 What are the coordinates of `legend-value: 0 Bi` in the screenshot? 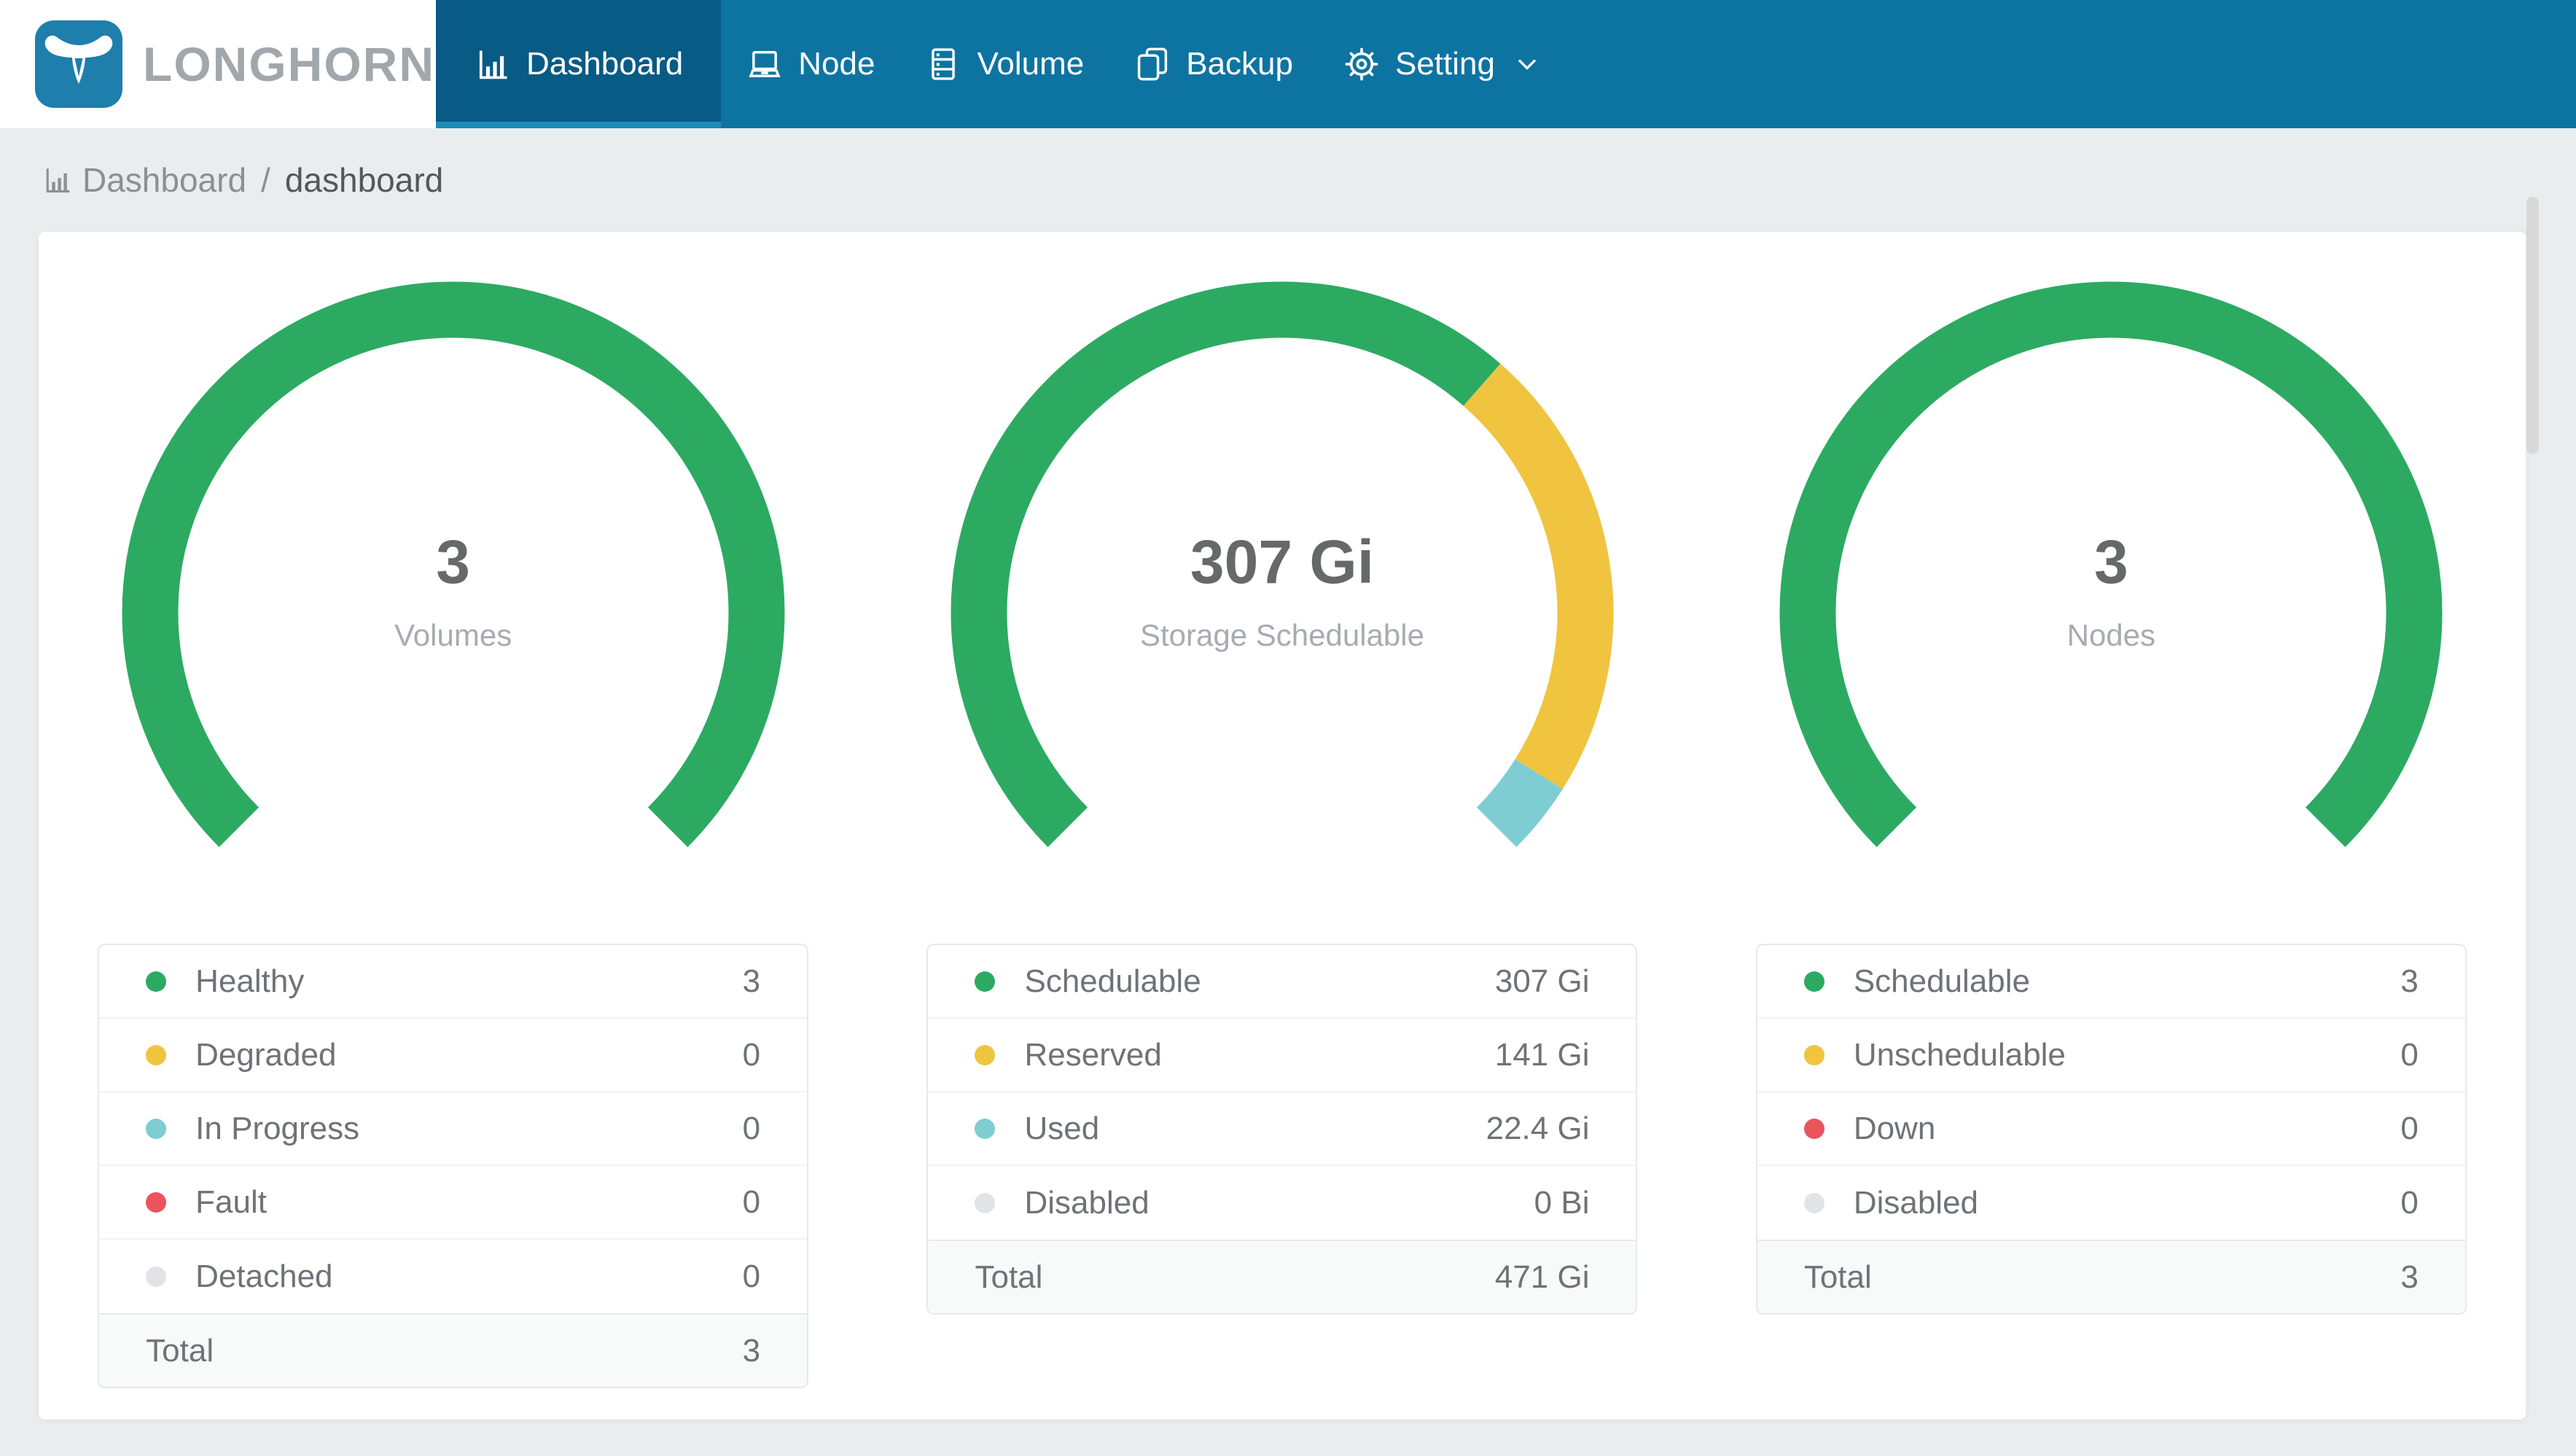 It's located at (1562, 1202).